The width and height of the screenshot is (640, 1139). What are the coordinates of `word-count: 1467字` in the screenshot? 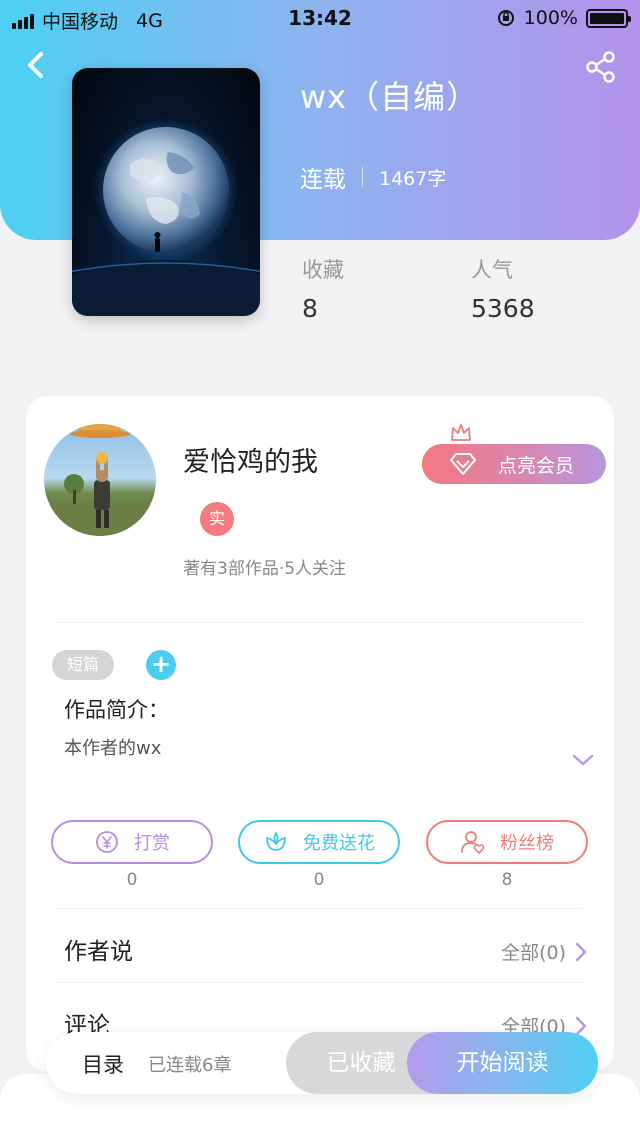 It's located at (413, 178).